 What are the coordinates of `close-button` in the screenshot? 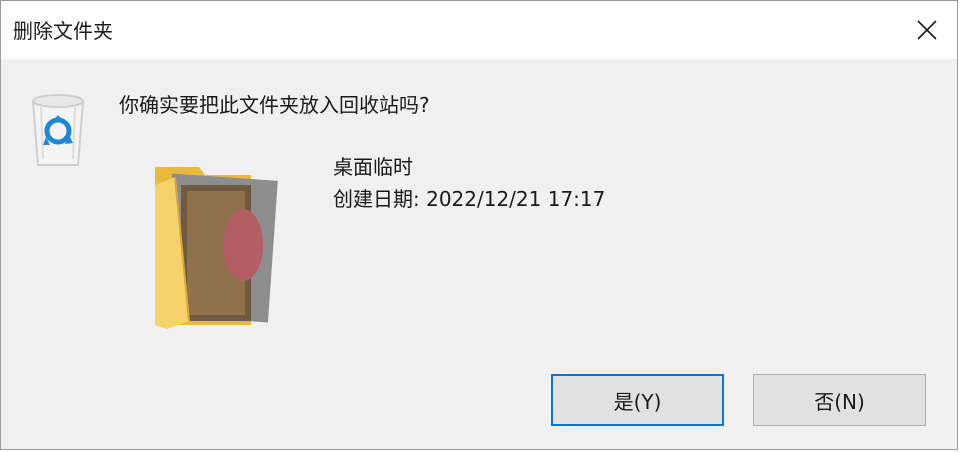 It's located at (927, 30).